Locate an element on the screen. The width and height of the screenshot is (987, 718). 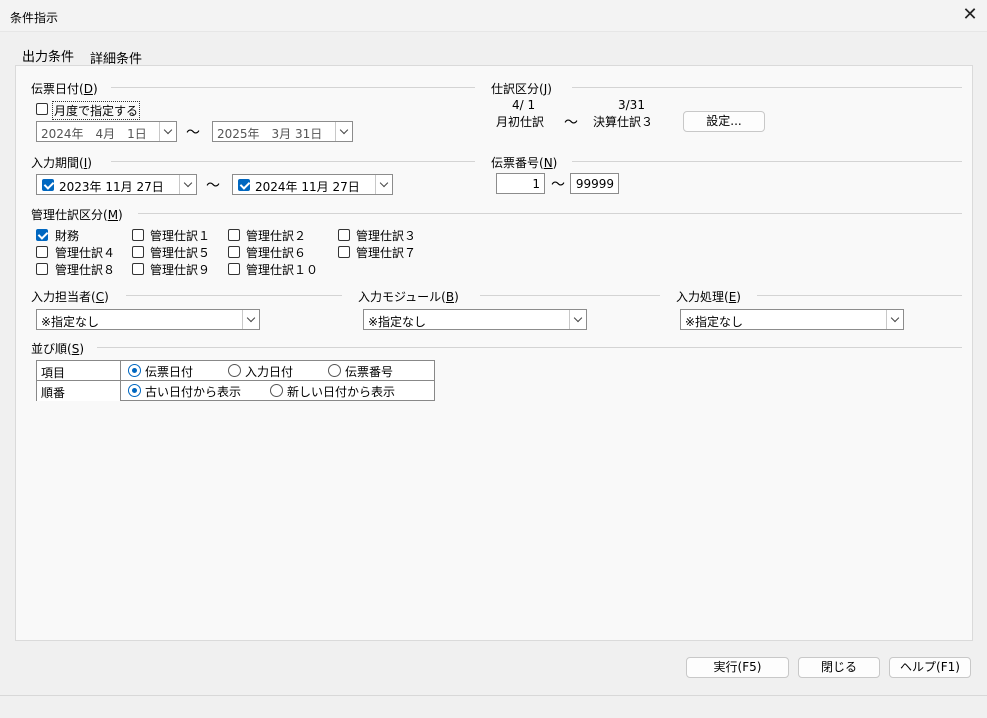
radio-sort-input-date is located at coordinates (234, 370).